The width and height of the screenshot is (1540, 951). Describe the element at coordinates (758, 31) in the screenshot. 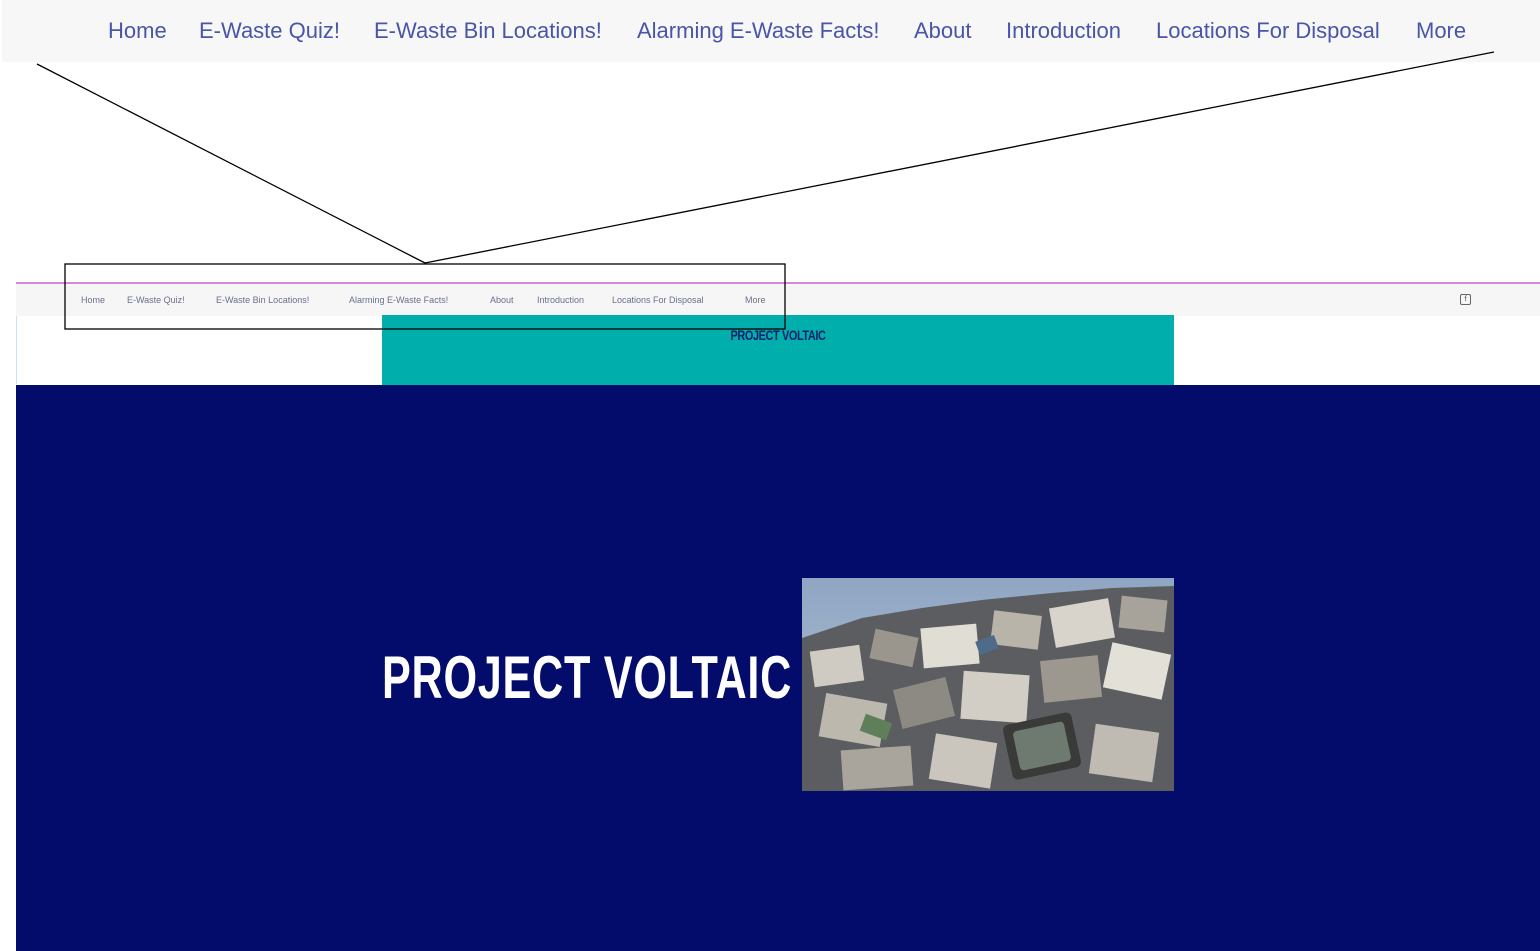

I see `zoom-nav-alarming-facts: Alarming E-Waste Facts!` at that location.